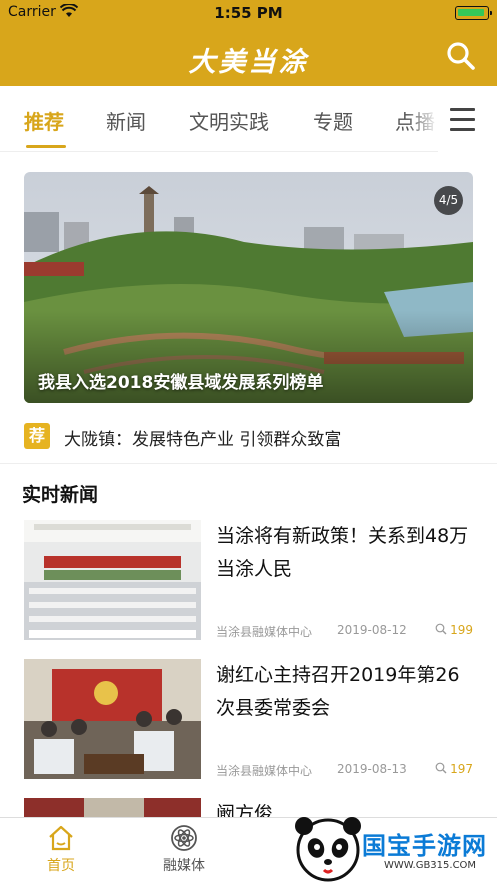  I want to click on view-count: 199, so click(454, 630).